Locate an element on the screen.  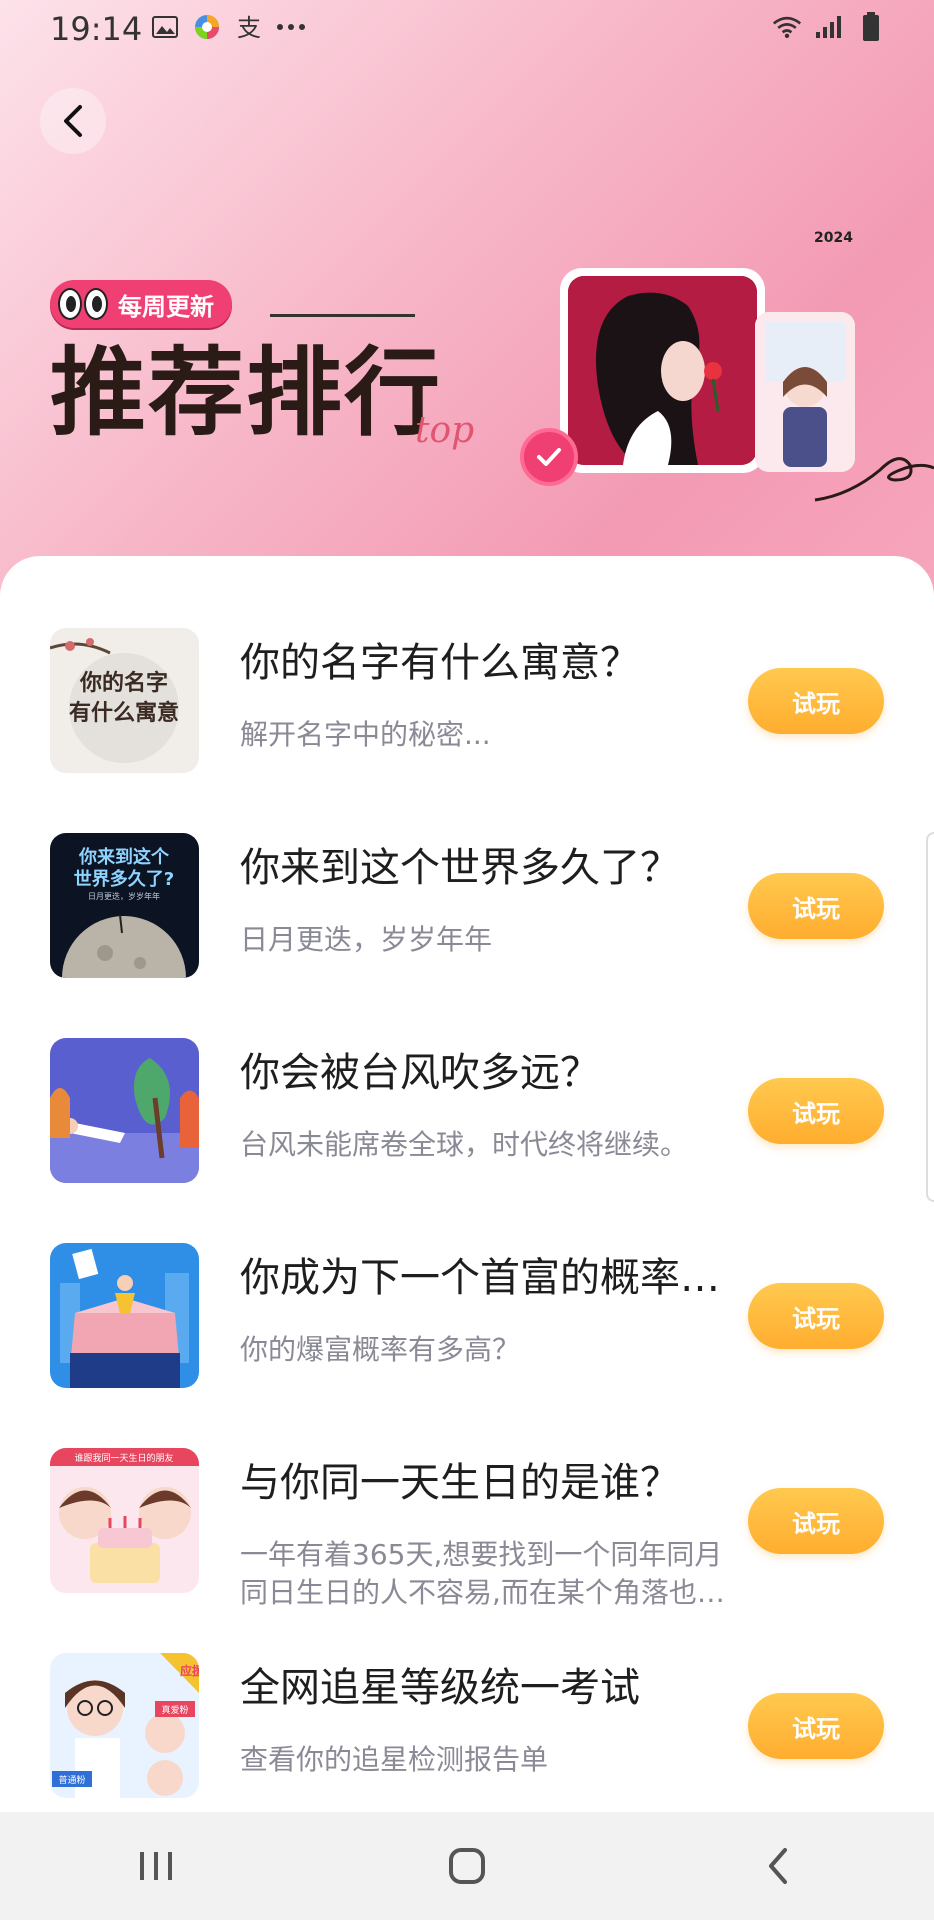
verified-check-icon is located at coordinates (549, 457).